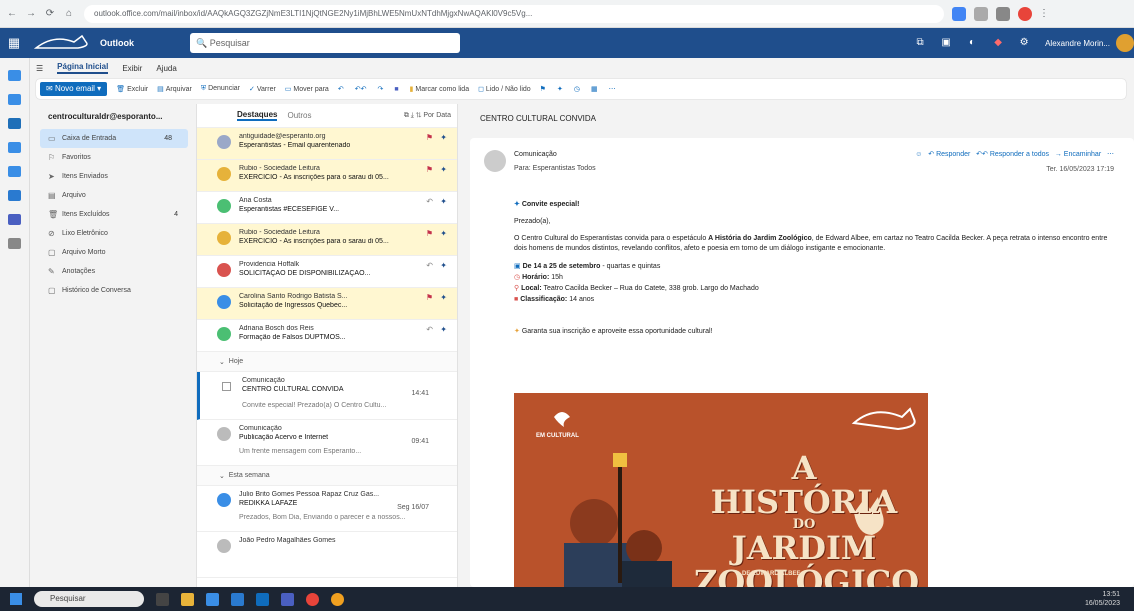 This screenshot has height=611, width=1134. I want to click on store-icon, so click(237, 599).